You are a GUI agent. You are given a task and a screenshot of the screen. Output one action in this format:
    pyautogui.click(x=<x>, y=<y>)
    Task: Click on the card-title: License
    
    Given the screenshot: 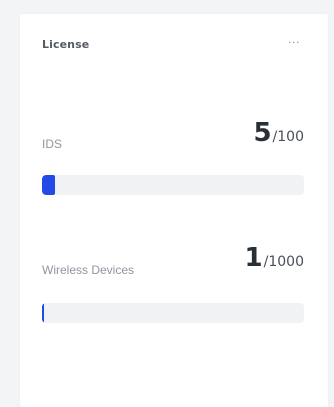 What is the action you would take?
    pyautogui.click(x=66, y=44)
    